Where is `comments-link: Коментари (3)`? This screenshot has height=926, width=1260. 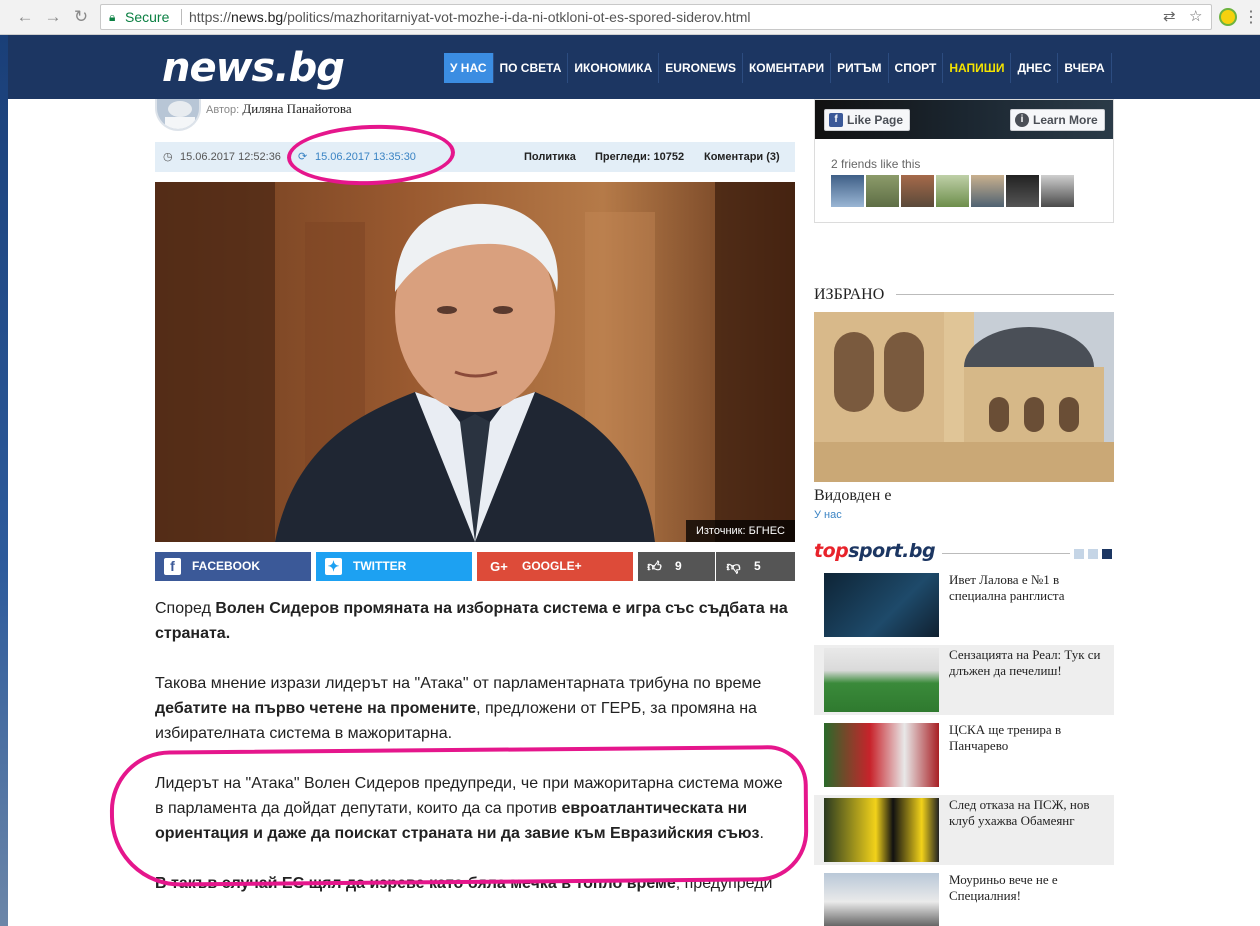
comments-link: Коментари (3) is located at coordinates (742, 157).